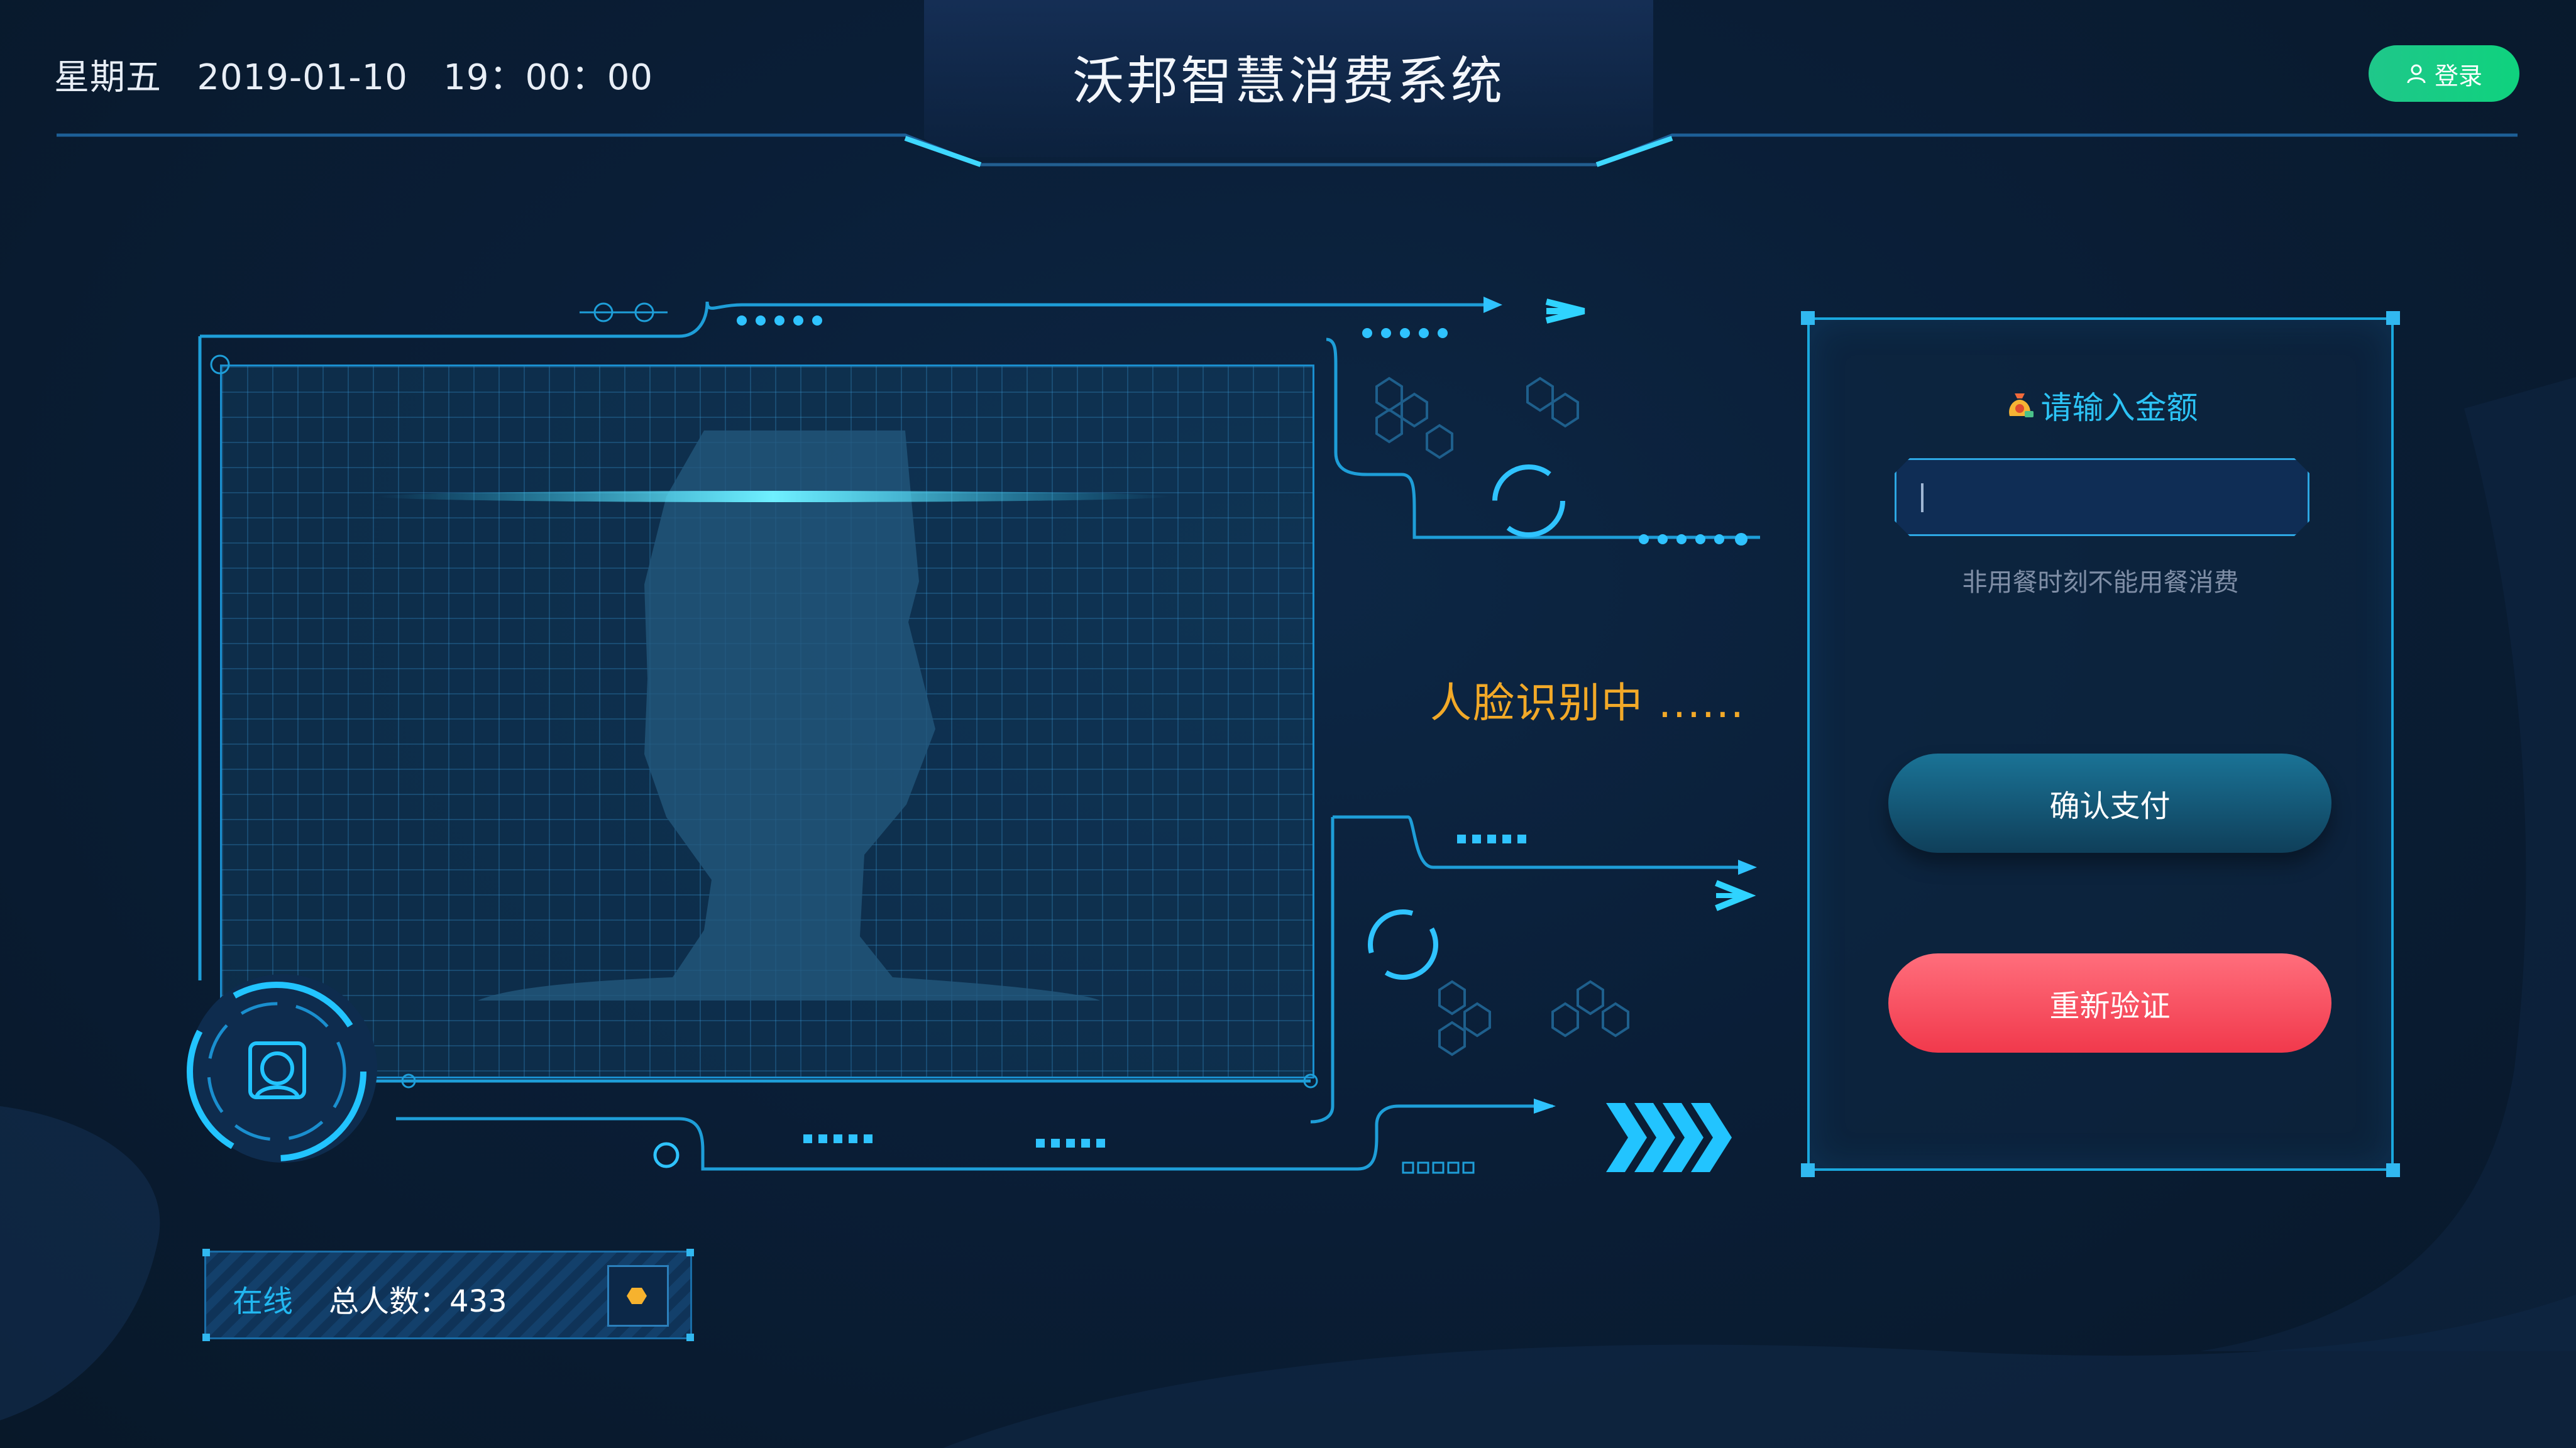  Describe the element at coordinates (2100, 582) in the screenshot. I see `meal-time-hint: 非用餐时刻不能用餐消费` at that location.